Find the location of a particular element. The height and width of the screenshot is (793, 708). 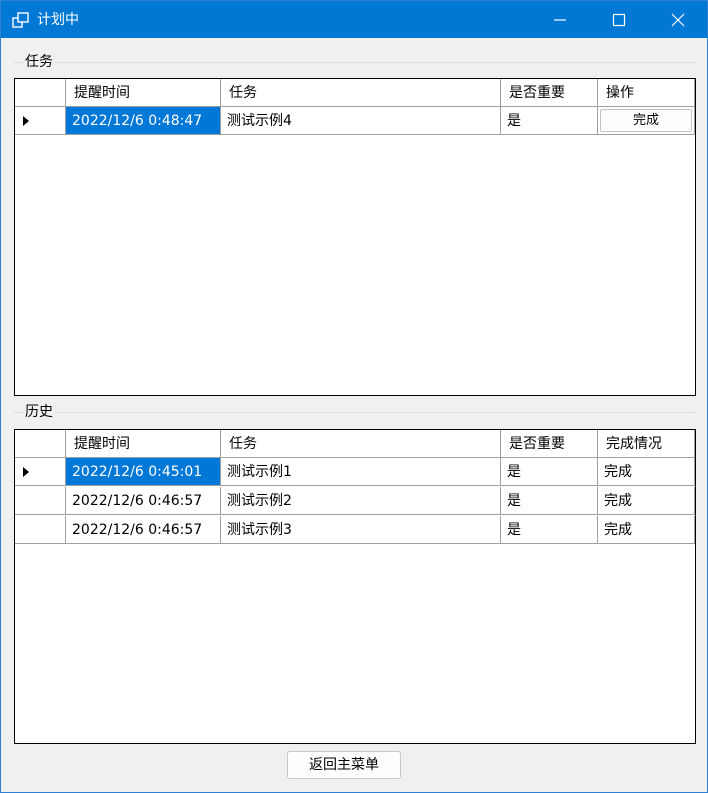

table-row: 2022/12/6 0:45:01 测试示例1 是 完成 is located at coordinates (355, 472).